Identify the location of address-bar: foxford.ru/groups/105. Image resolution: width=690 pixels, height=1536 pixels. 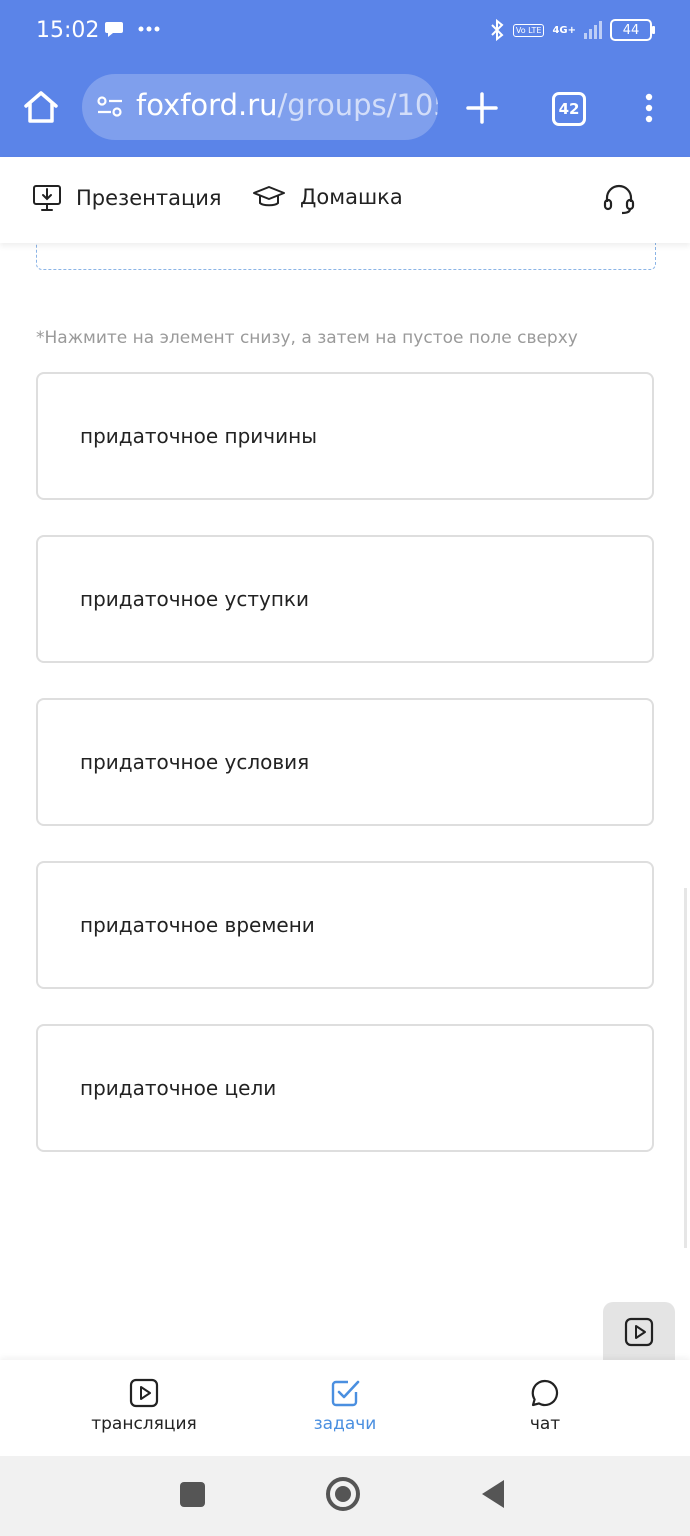
(260, 107).